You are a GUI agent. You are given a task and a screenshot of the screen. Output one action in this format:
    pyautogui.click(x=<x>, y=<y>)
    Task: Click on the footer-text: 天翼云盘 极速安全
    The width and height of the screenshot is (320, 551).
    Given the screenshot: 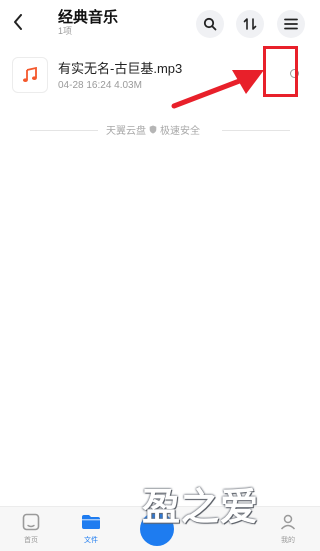 What is the action you would take?
    pyautogui.click(x=153, y=129)
    